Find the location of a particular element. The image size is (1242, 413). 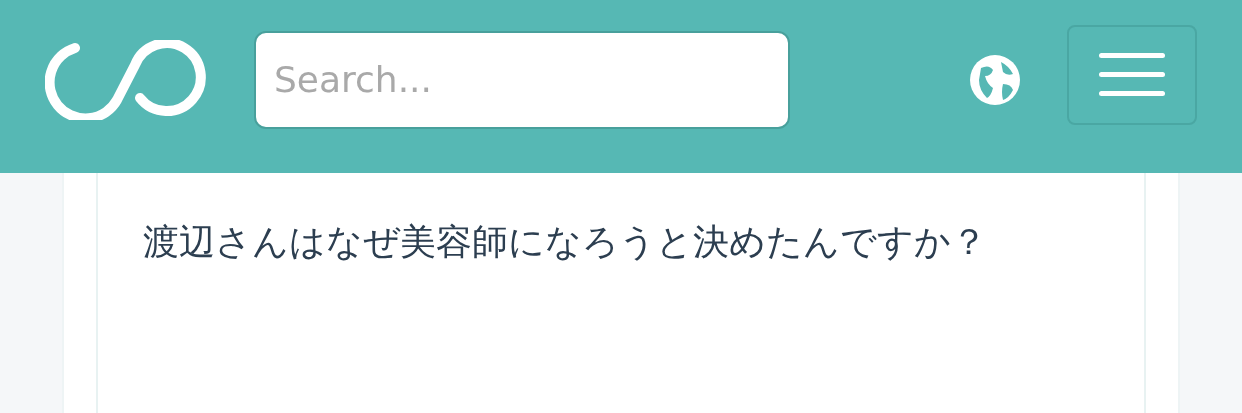

globe-icon is located at coordinates (995, 79).